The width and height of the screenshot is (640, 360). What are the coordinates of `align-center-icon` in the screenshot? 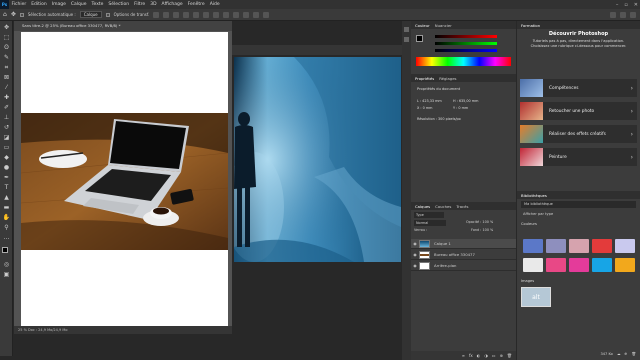 It's located at (166, 14).